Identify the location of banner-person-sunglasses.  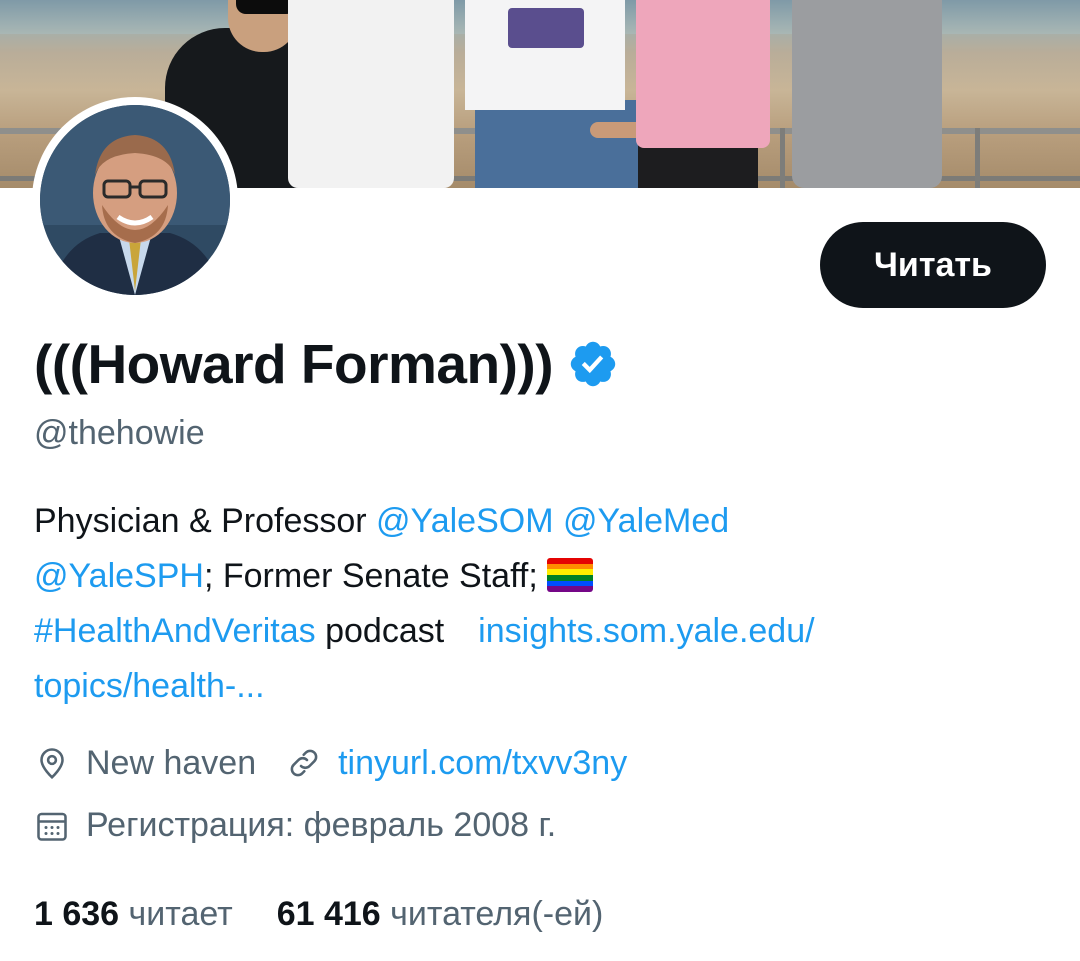
(266, 7).